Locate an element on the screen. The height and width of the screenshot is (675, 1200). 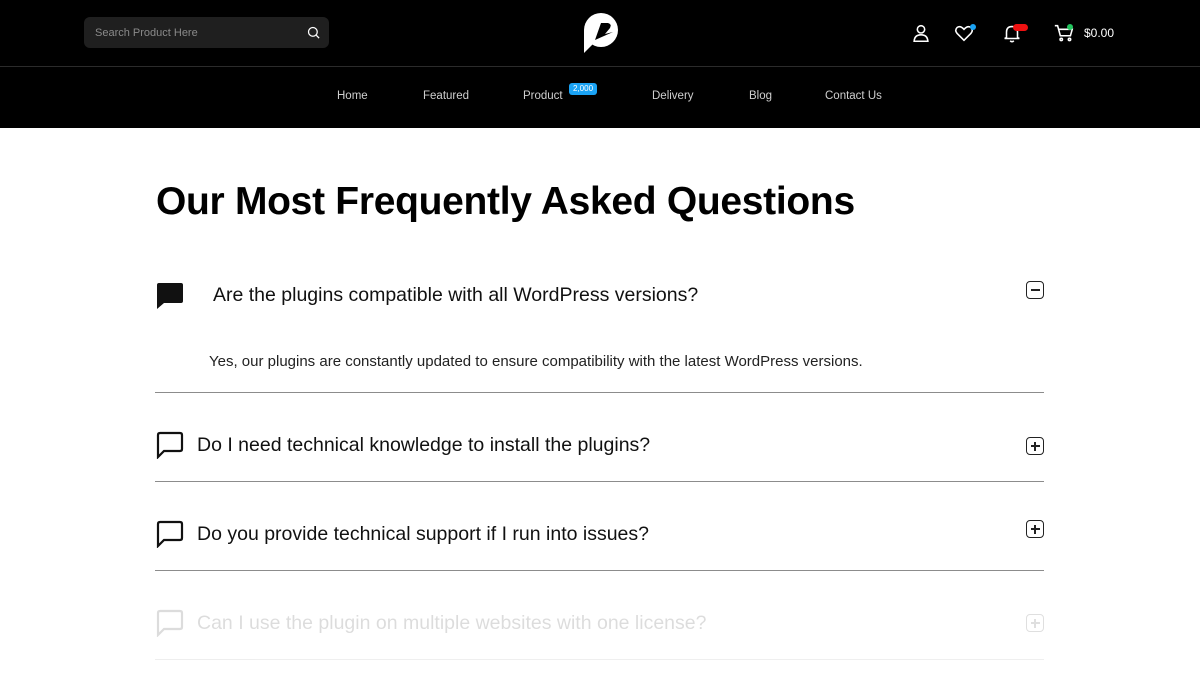
search-icon is located at coordinates (313, 32).